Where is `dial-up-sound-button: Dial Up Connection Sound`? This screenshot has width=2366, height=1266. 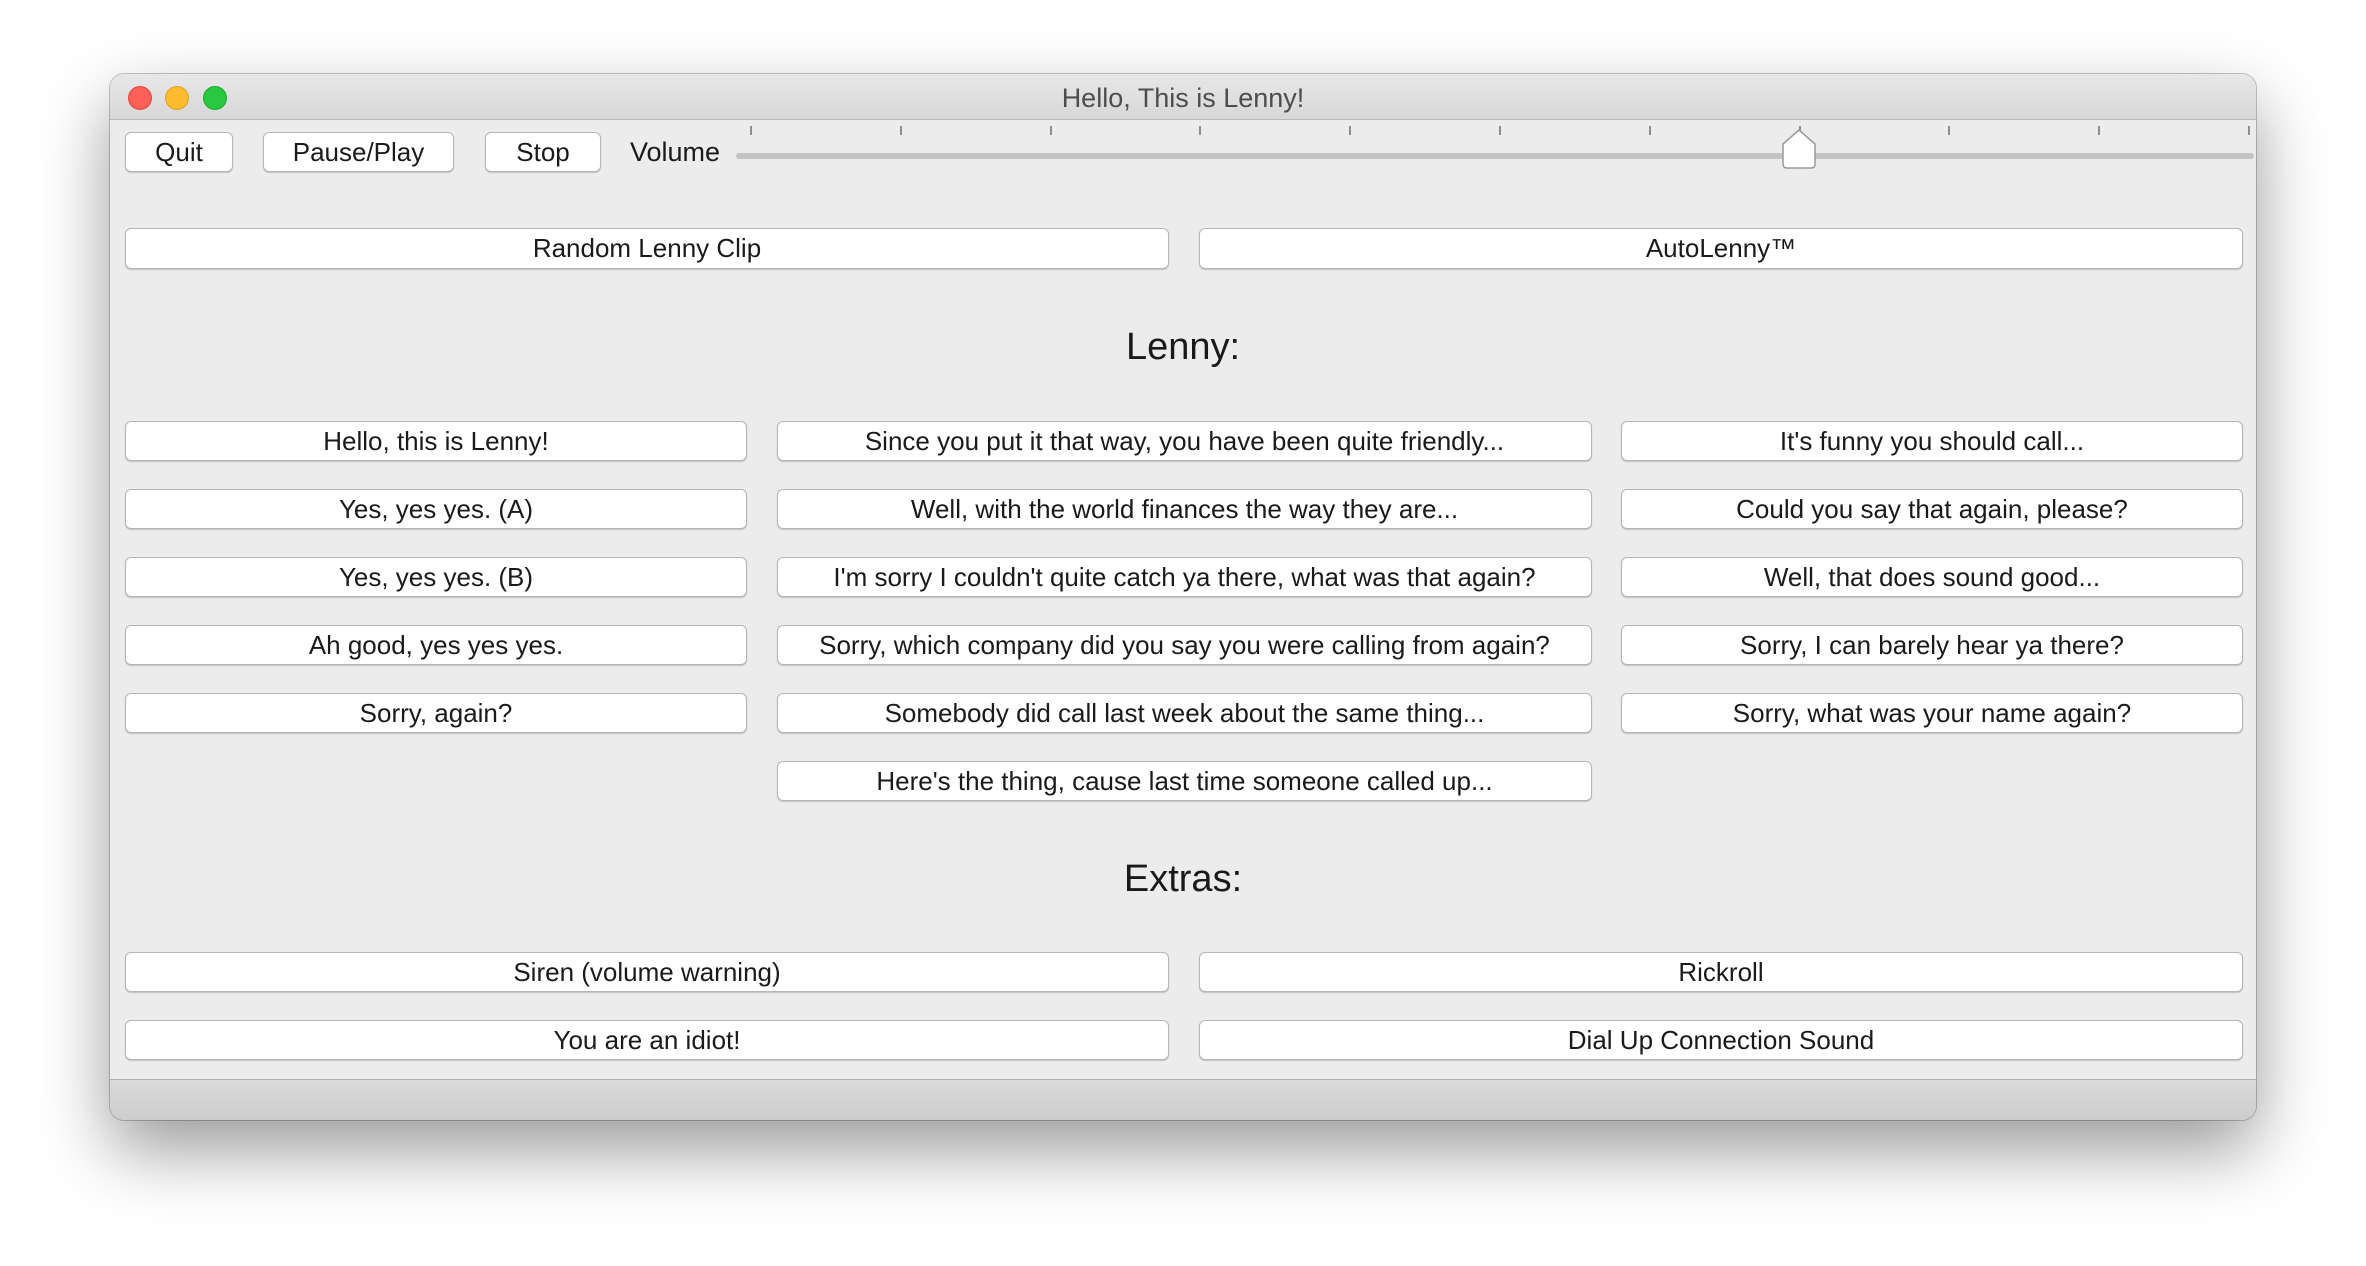 dial-up-sound-button: Dial Up Connection Sound is located at coordinates (1721, 1040).